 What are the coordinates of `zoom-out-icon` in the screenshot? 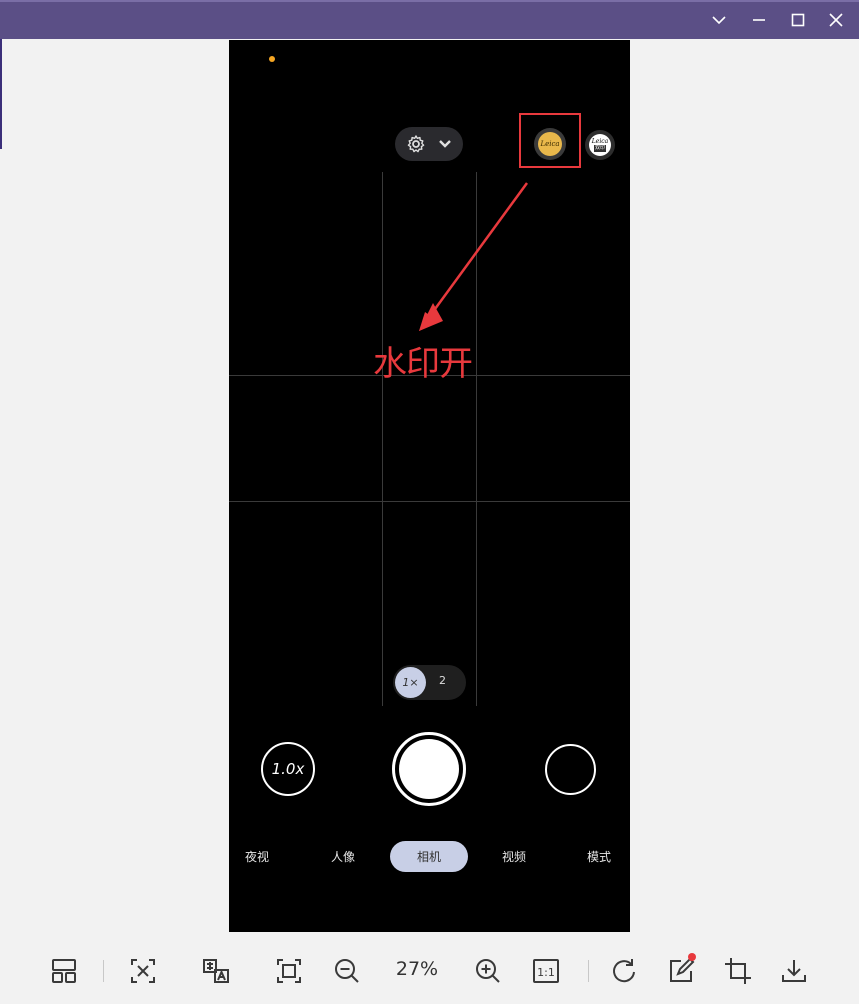 It's located at (347, 971).